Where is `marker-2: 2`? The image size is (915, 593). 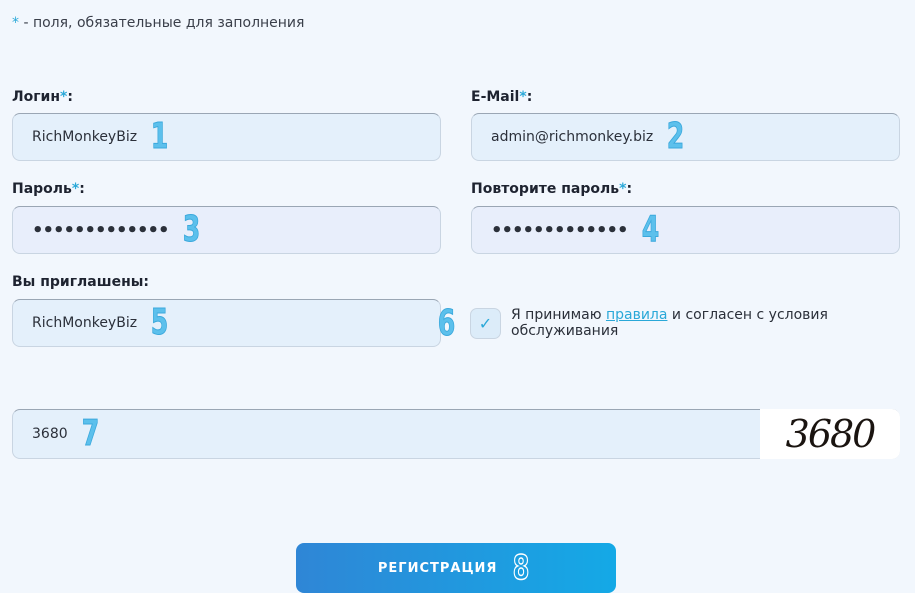 marker-2: 2 is located at coordinates (676, 136).